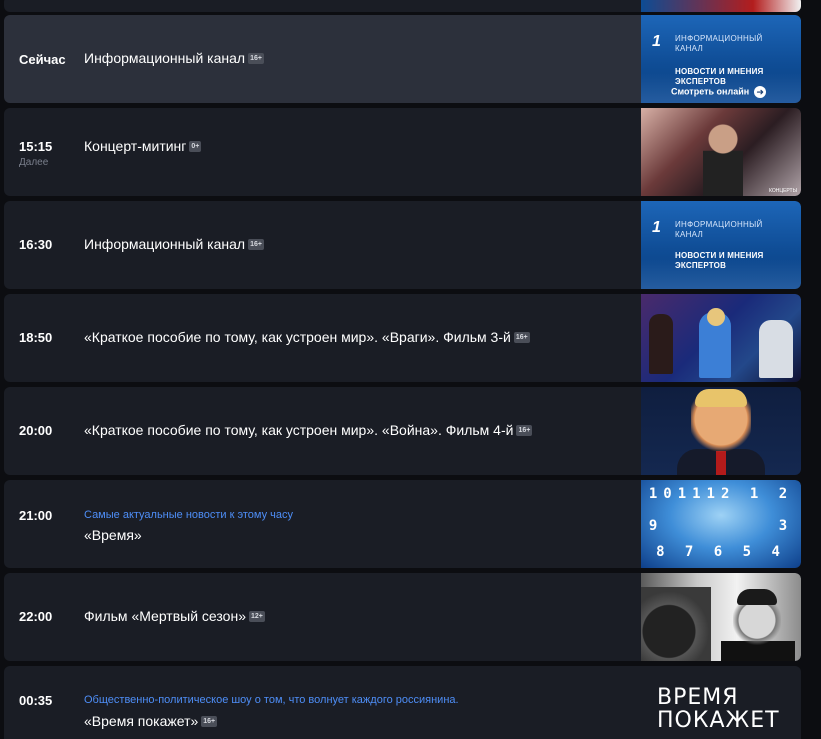 The height and width of the screenshot is (739, 821). I want to click on show-logo-line-1: ВРЕМЯ, so click(698, 697).